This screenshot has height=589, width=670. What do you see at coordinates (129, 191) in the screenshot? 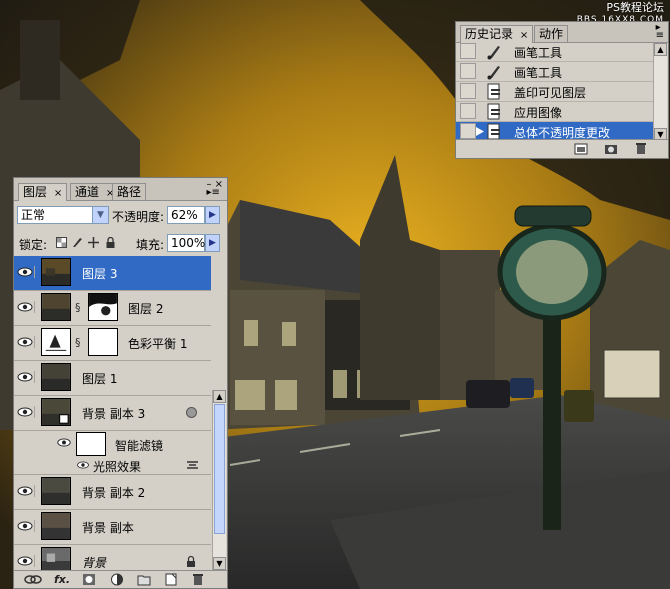
I see `tab-paths: 路径` at bounding box center [129, 191].